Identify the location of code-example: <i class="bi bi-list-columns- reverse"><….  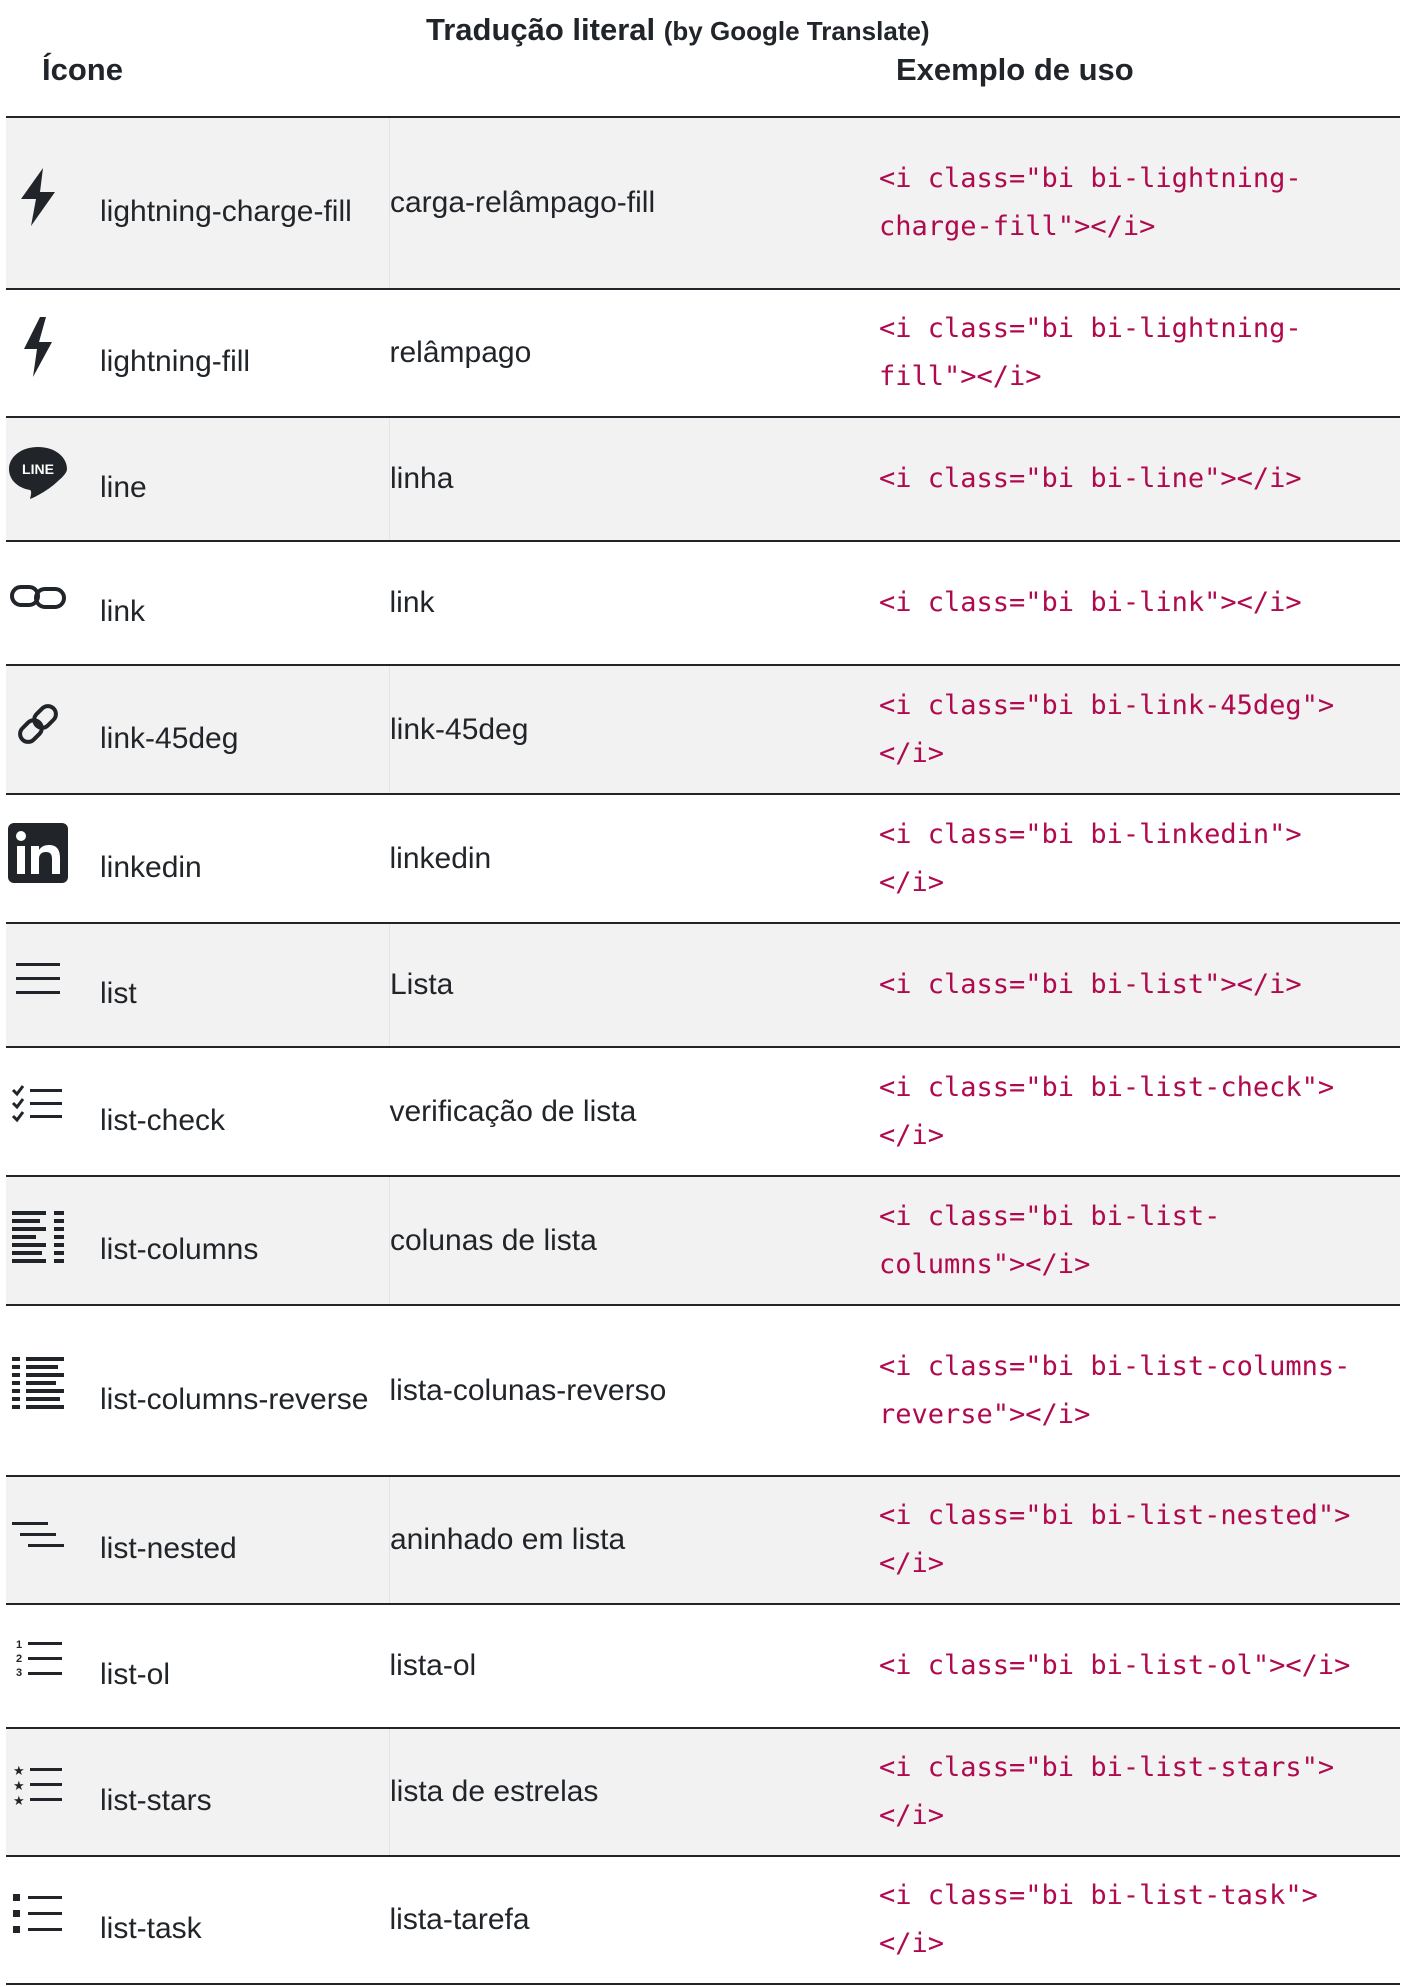
(1139, 1391).